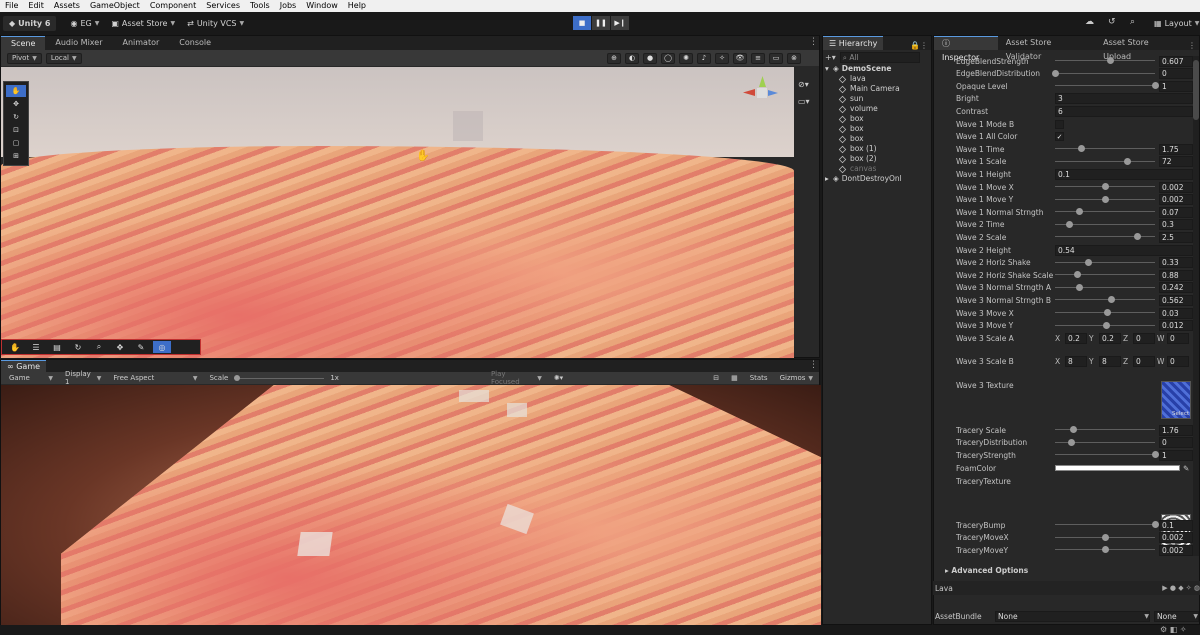 This screenshot has width=1200, height=635. I want to click on scene-item-demoscene: ▾ ◈ DemoScene, so click(878, 69).